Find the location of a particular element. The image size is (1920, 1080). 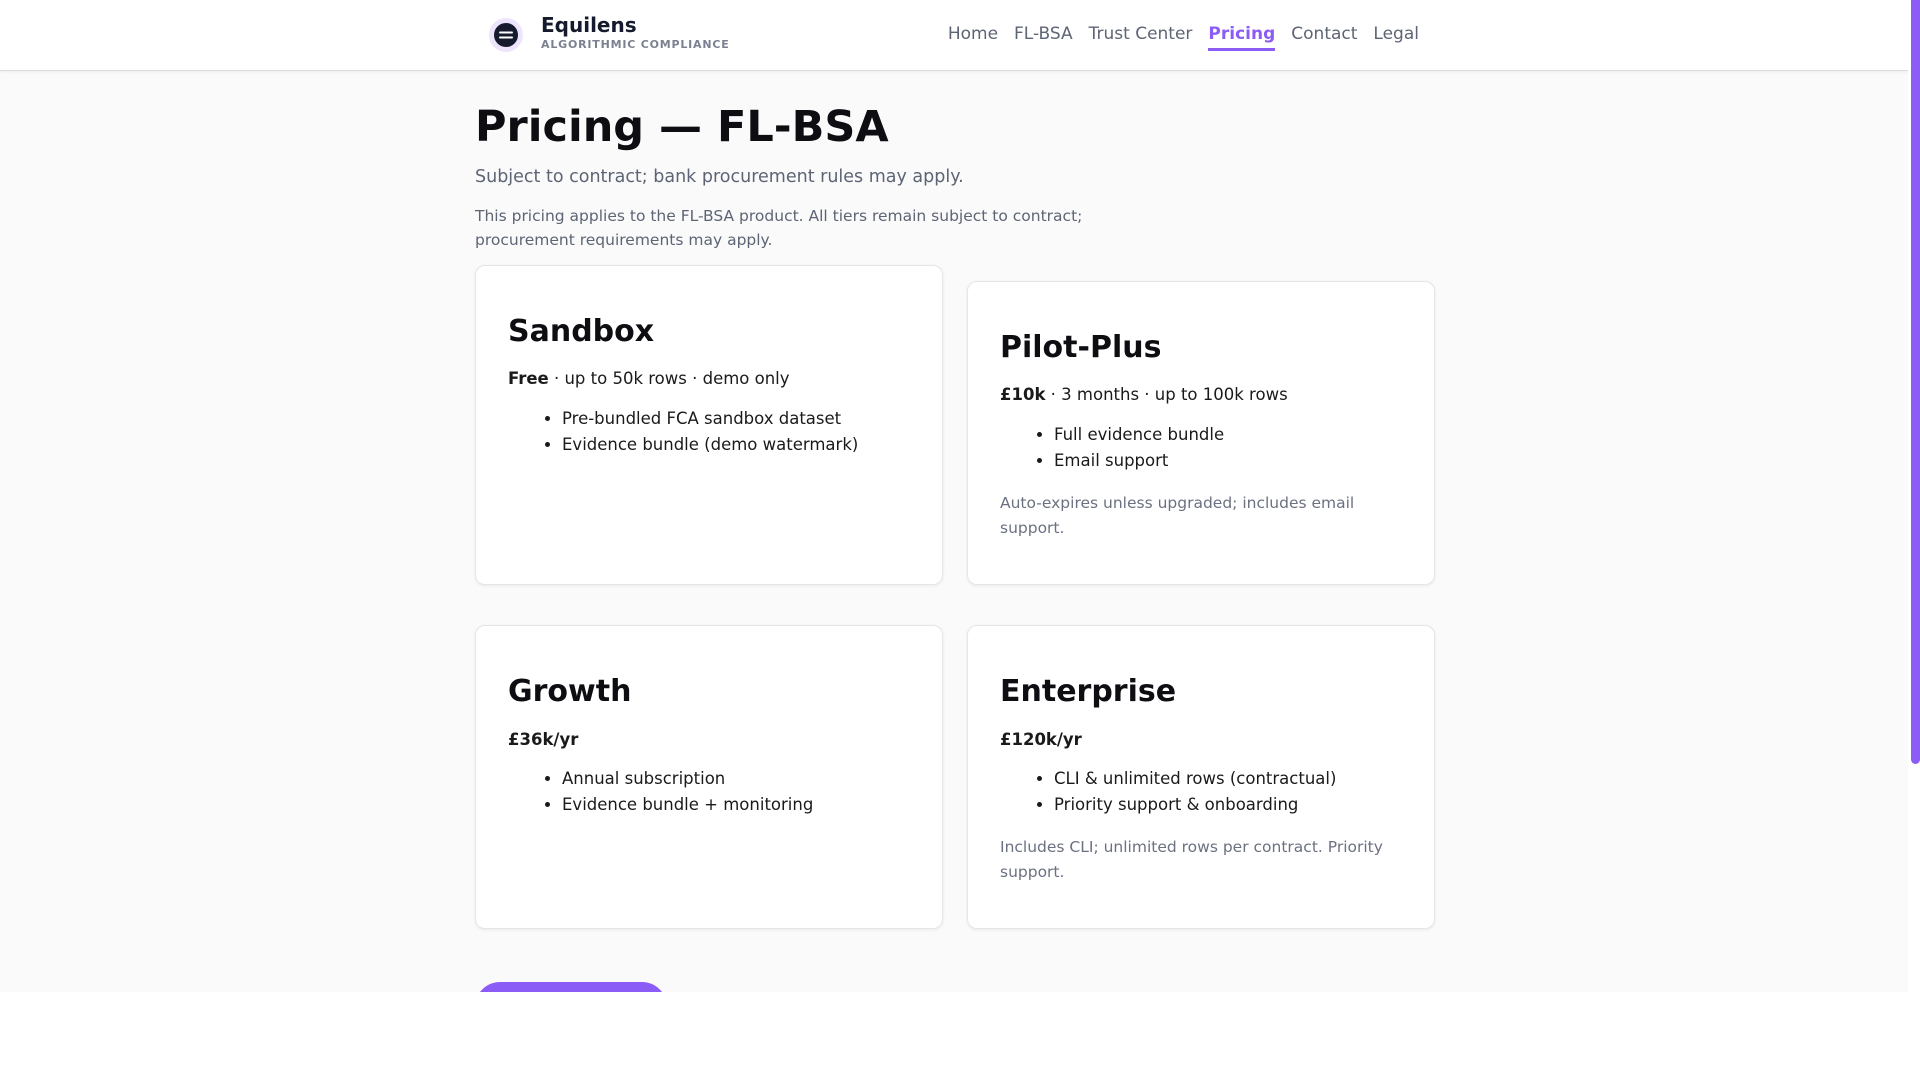

tier-price: £120k/yr is located at coordinates (1041, 739).